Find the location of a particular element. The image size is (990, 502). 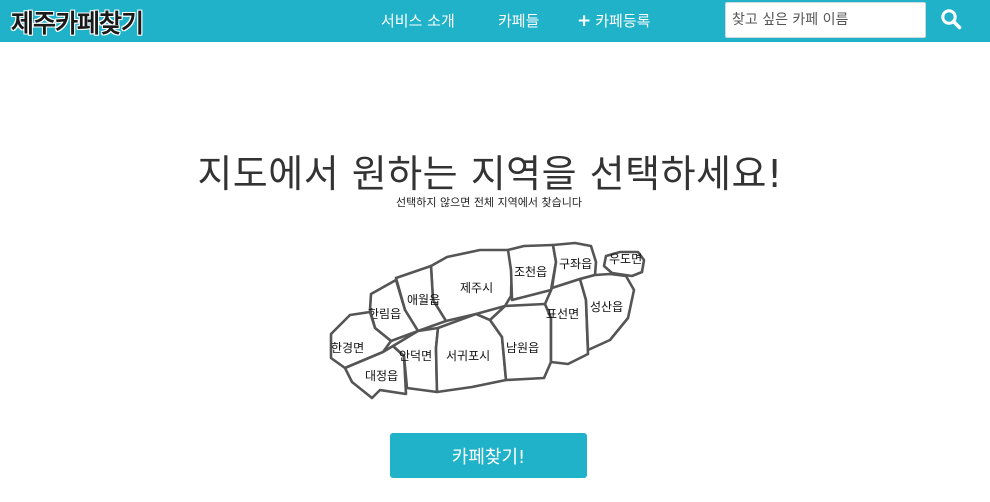

search-input is located at coordinates (825, 20).